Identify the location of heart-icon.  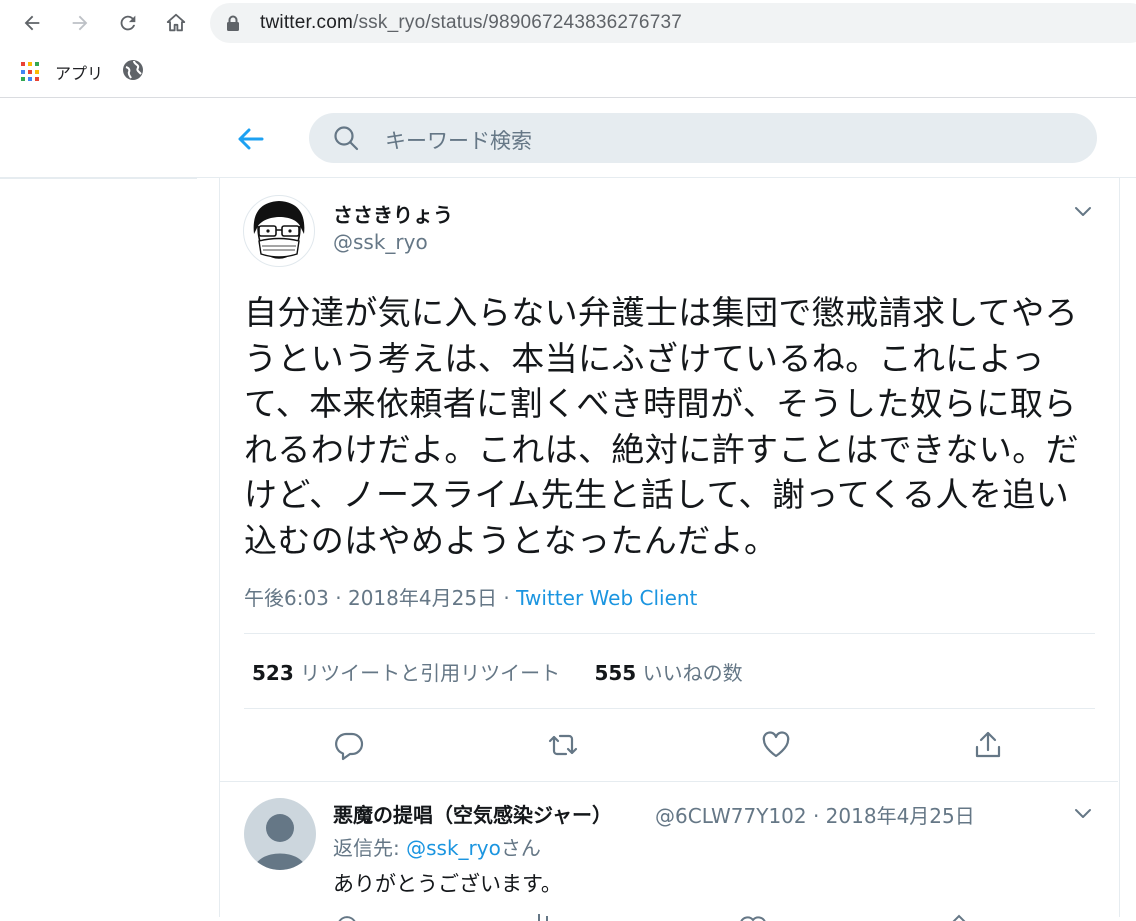
(776, 744).